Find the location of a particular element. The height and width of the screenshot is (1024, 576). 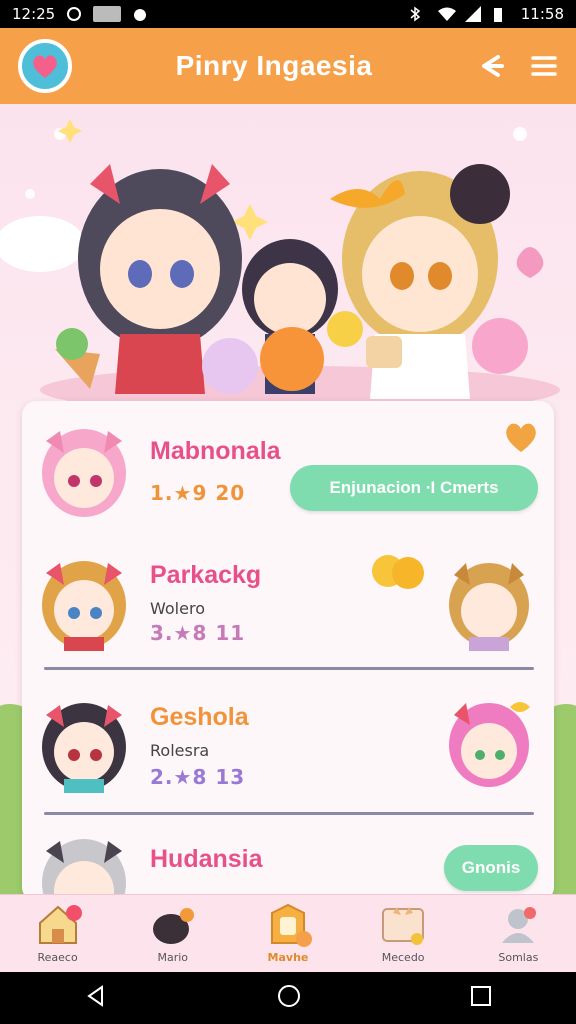

item-name: Hudansia is located at coordinates (206, 859).